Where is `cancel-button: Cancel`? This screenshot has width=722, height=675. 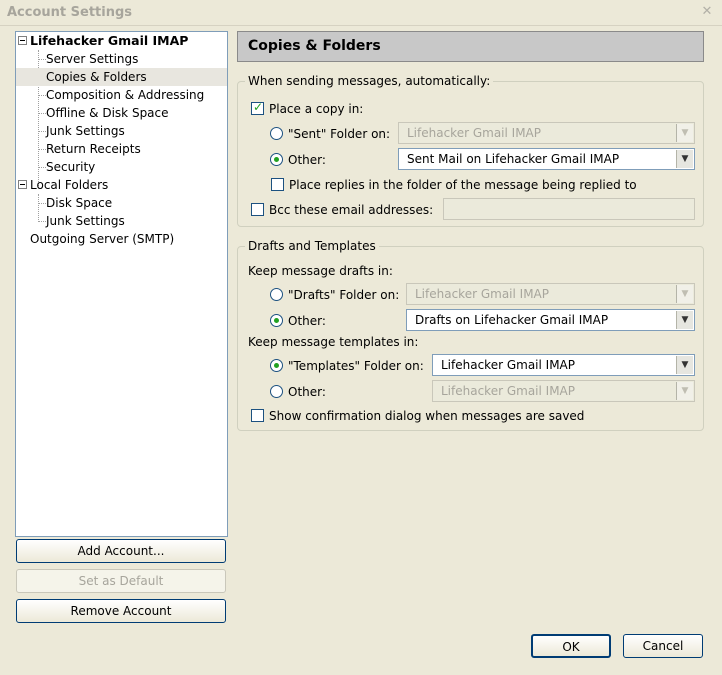 cancel-button: Cancel is located at coordinates (663, 646).